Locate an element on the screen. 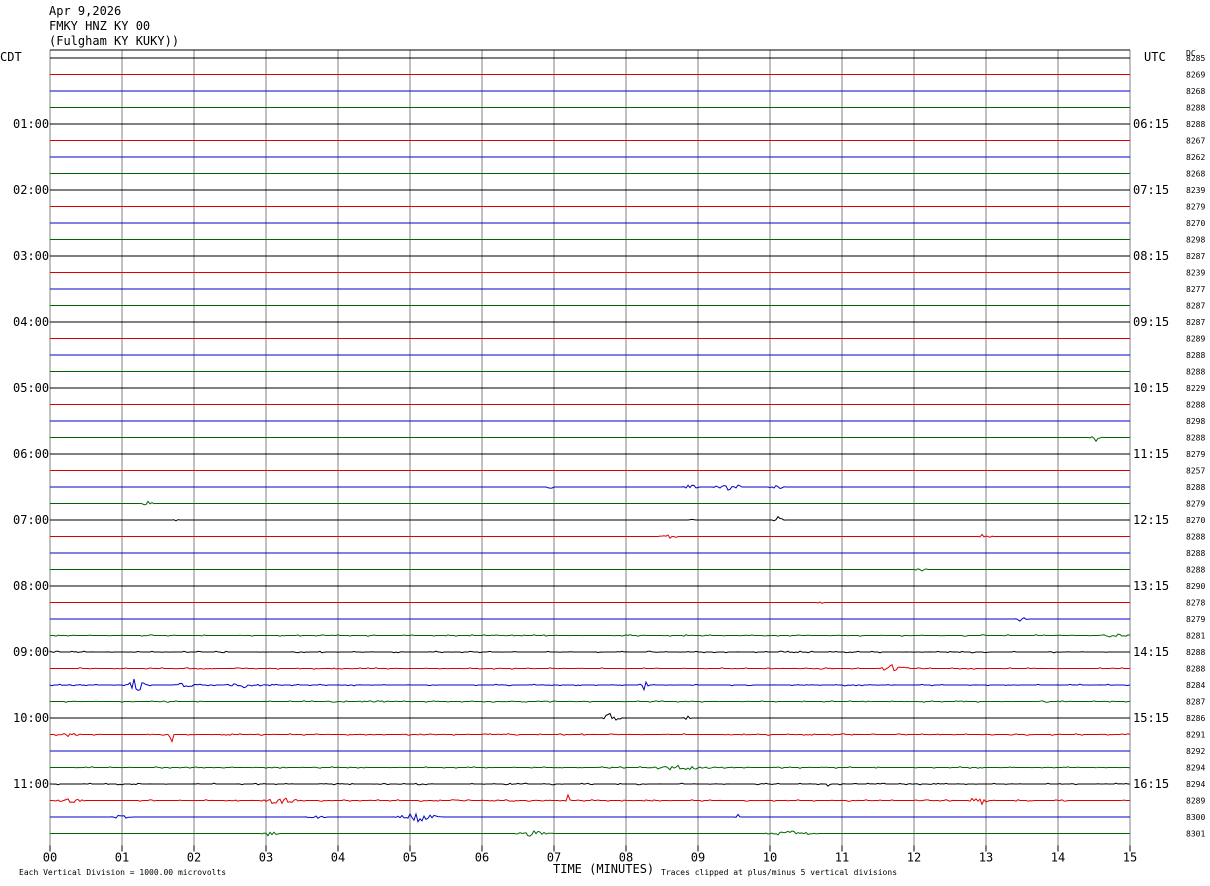 This screenshot has width=1210, height=886. x-tick-label: 02 is located at coordinates (194, 858).